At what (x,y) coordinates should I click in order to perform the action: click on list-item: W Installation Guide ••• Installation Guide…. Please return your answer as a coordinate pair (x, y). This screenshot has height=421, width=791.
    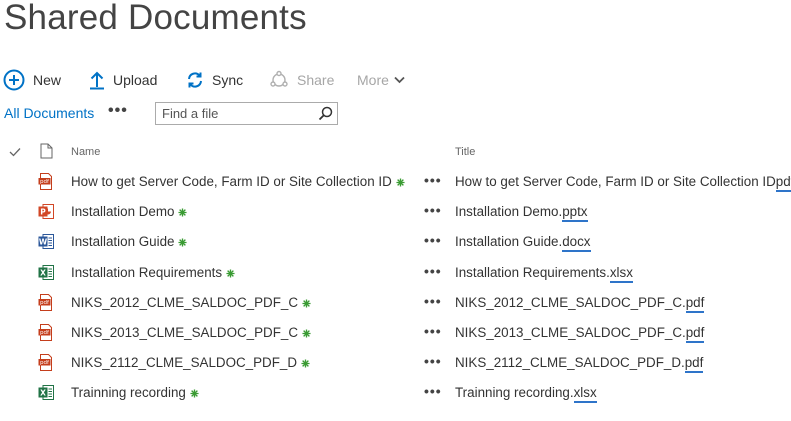
    Looking at the image, I should click on (395, 242).